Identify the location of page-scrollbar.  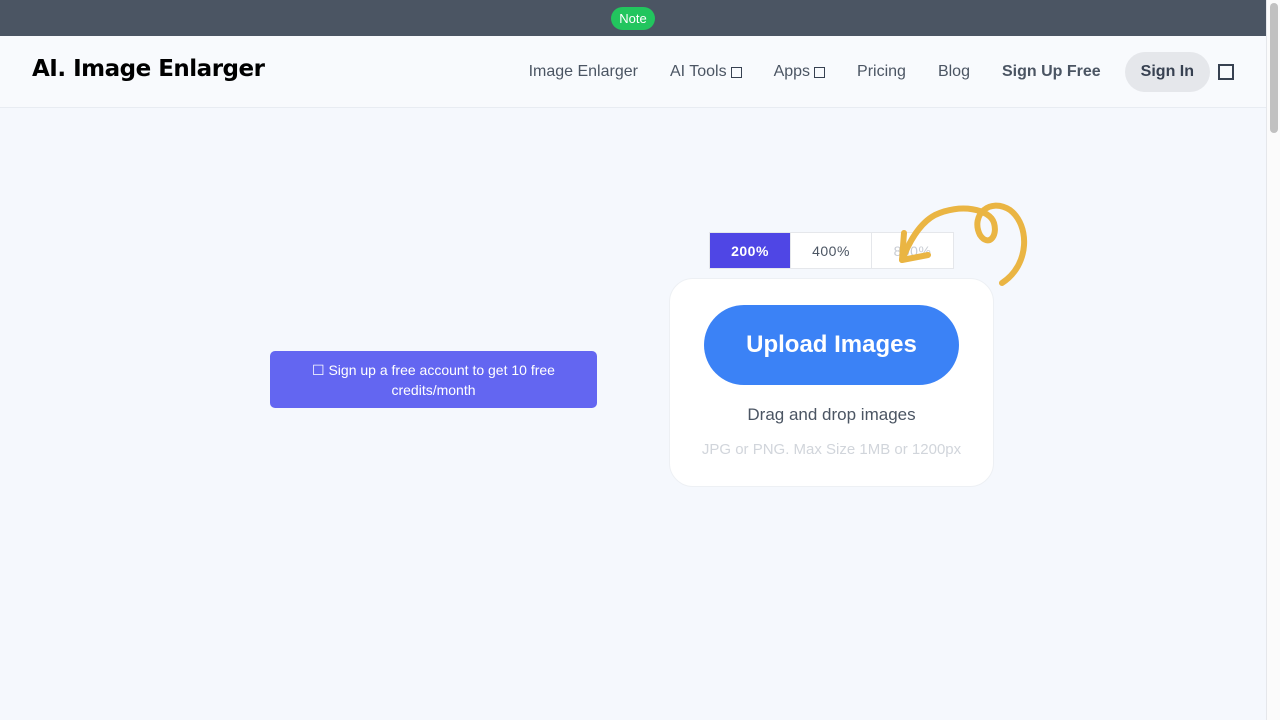
(1273, 360).